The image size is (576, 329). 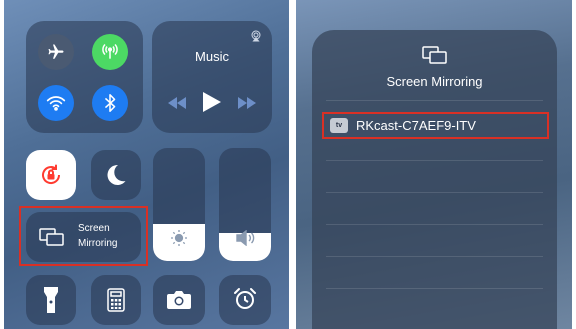 I want to click on header-divider, so click(x=434, y=100).